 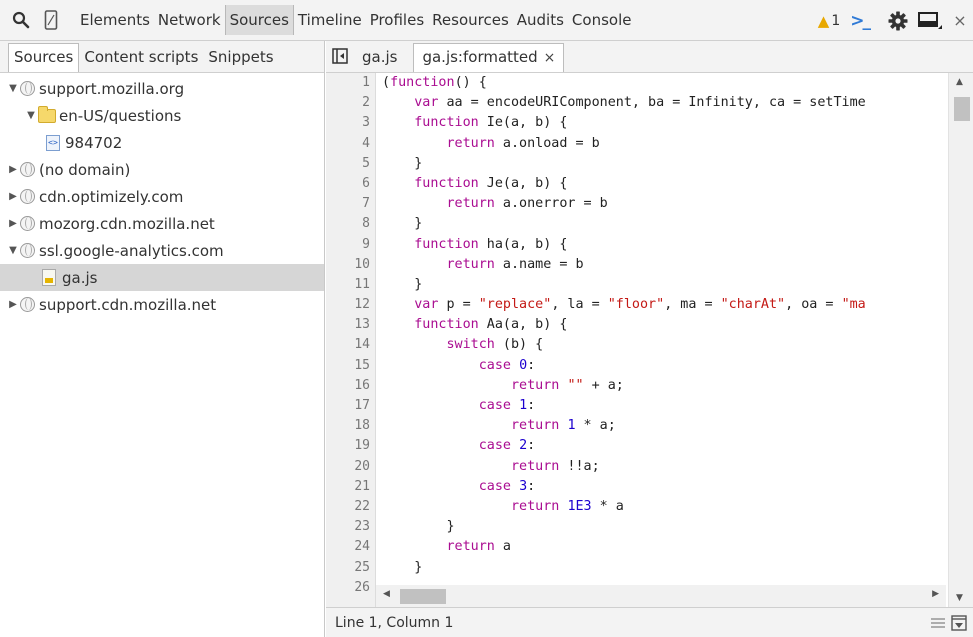 What do you see at coordinates (366, 163) in the screenshot?
I see `line-number: 5` at bounding box center [366, 163].